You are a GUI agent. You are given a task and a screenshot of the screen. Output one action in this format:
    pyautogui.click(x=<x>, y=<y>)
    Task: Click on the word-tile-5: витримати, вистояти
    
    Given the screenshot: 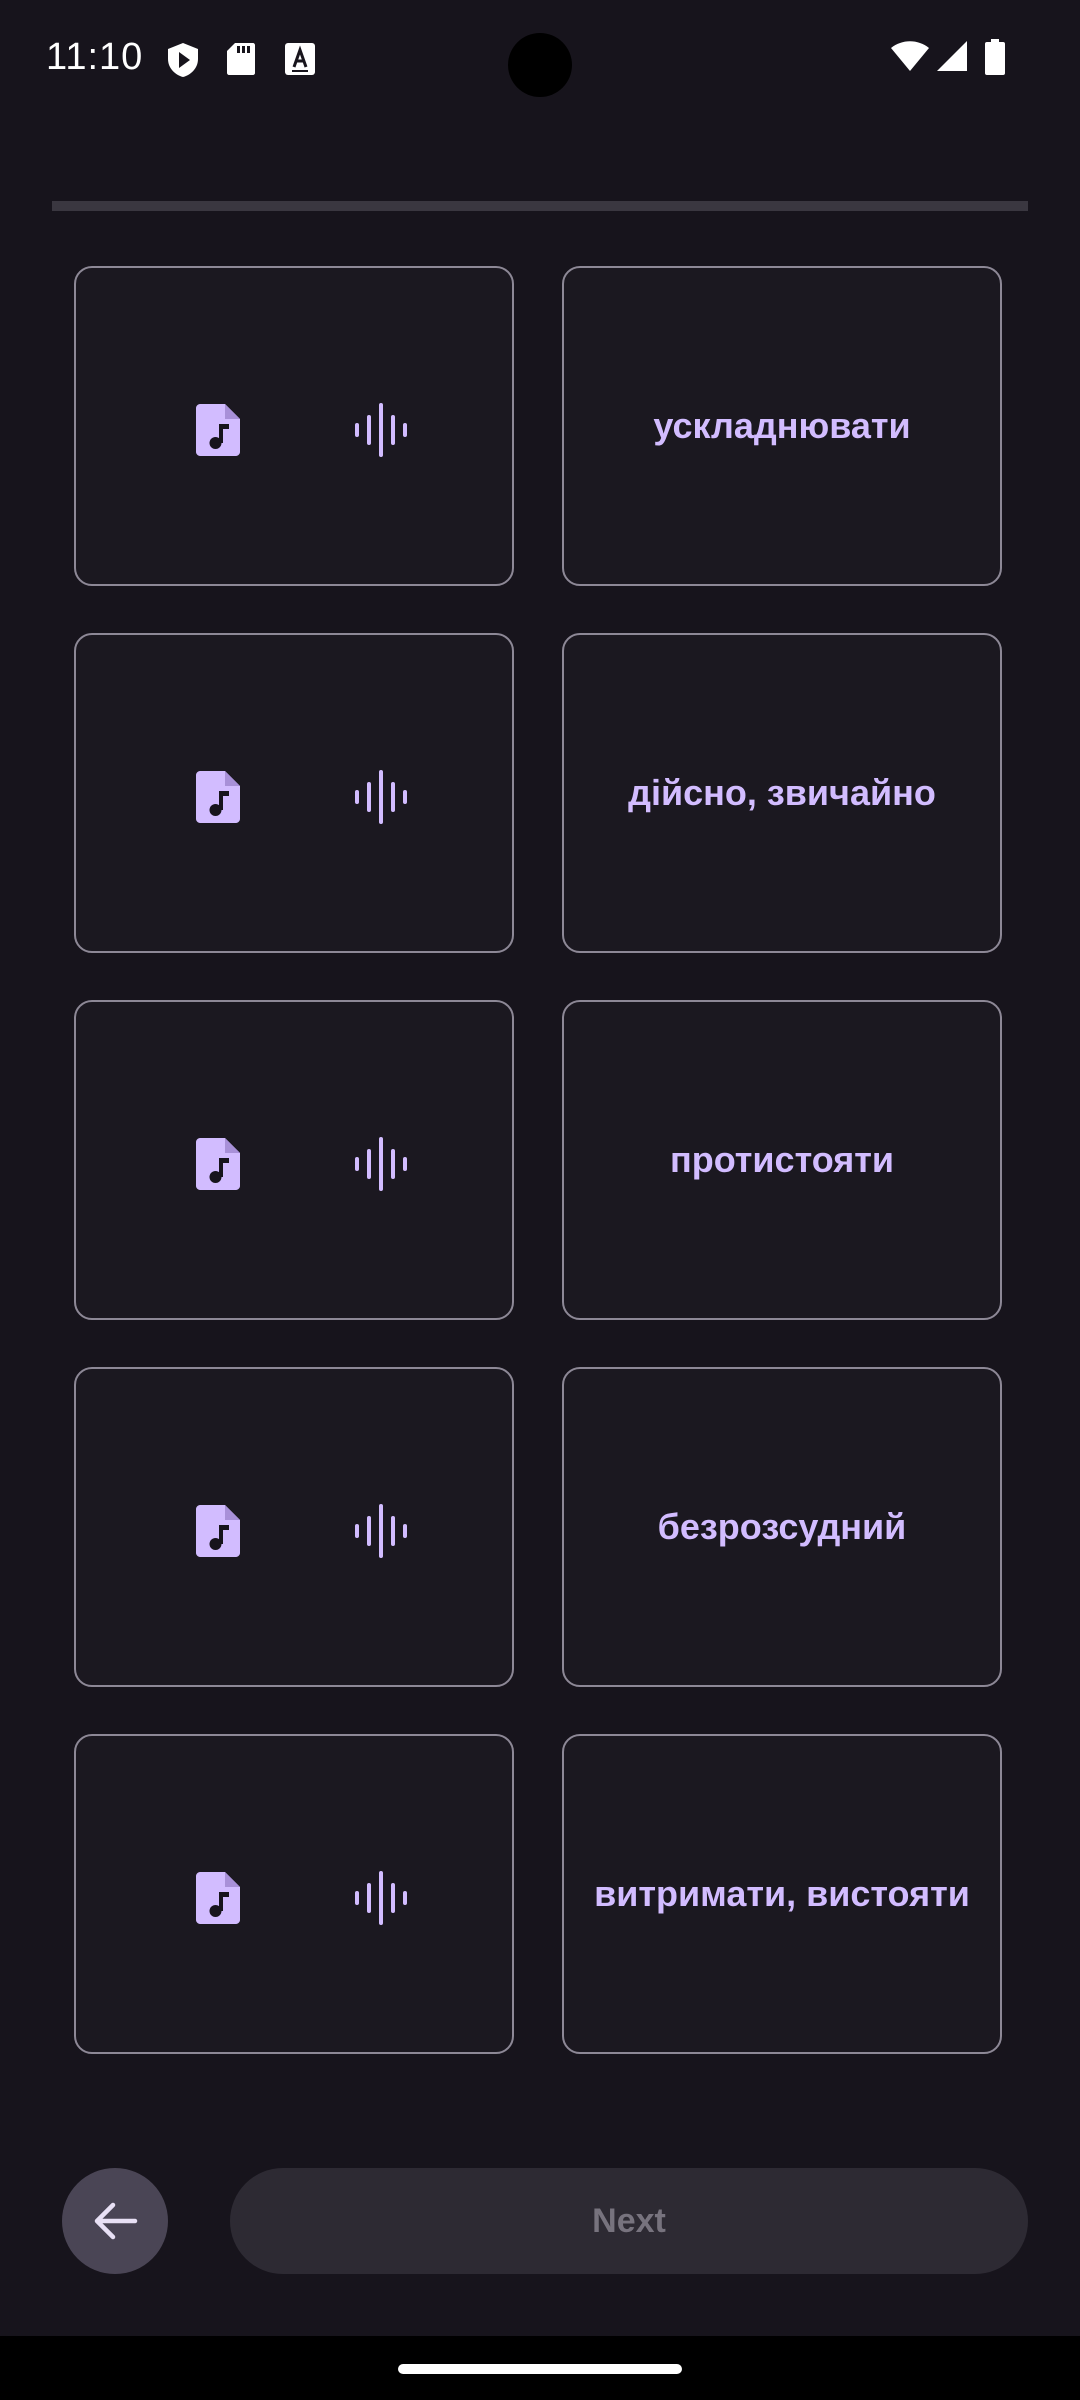 What is the action you would take?
    pyautogui.click(x=782, y=1894)
    